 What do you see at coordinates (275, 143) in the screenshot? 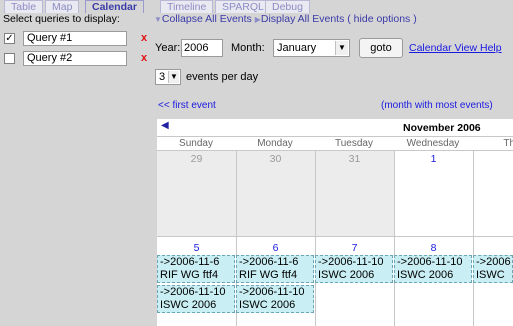
I see `weekday-label: Monday` at bounding box center [275, 143].